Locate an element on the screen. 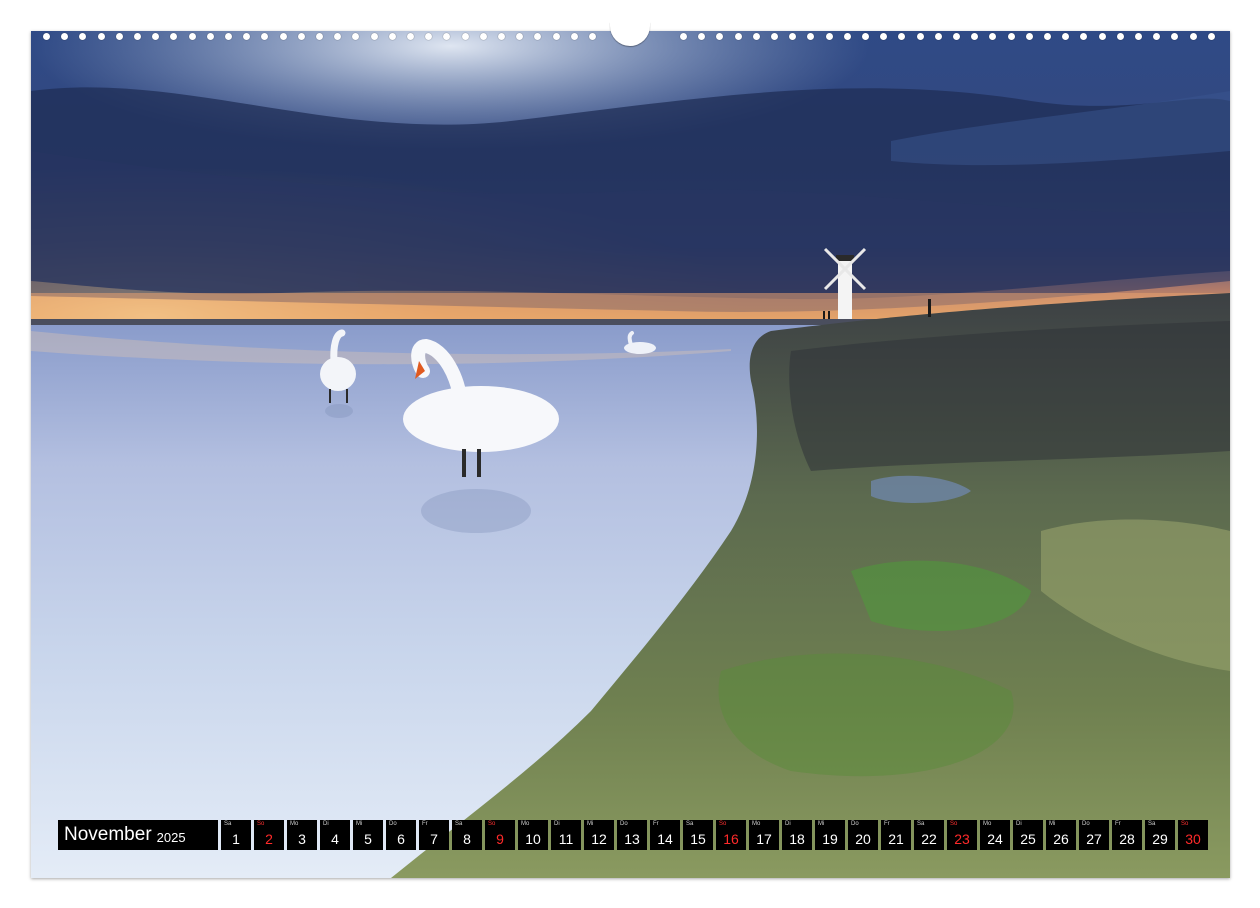 Image resolution: width=1260 pixels, height=908 pixels. day-cell: Di 11 is located at coordinates (566, 835).